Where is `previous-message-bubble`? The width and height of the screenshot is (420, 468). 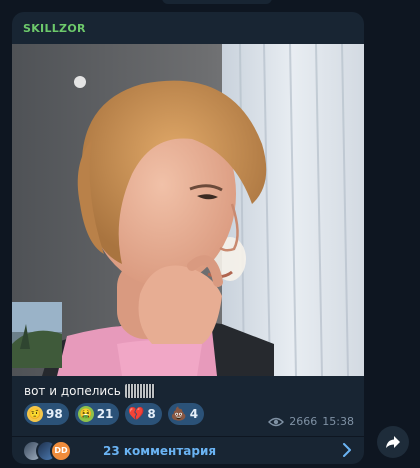 previous-message-bubble is located at coordinates (217, 2).